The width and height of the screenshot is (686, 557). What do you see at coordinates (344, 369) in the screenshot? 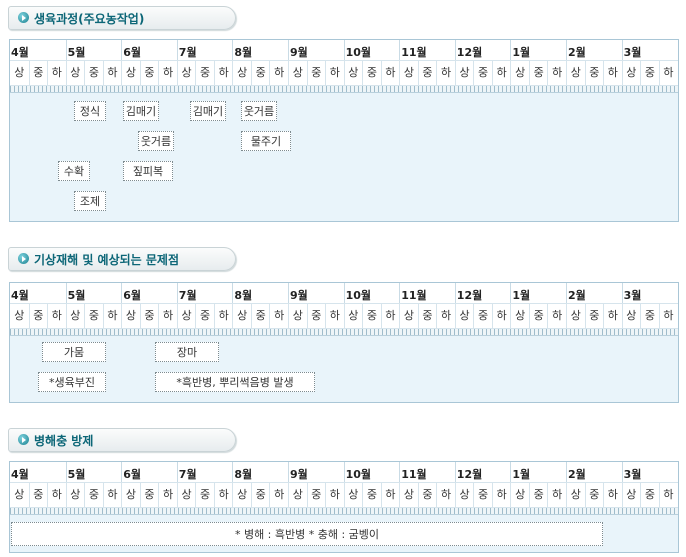
I see `task-area: 가뭄 장마 *생육부진 *흑반병, 뿌리썩음병 발생` at bounding box center [344, 369].